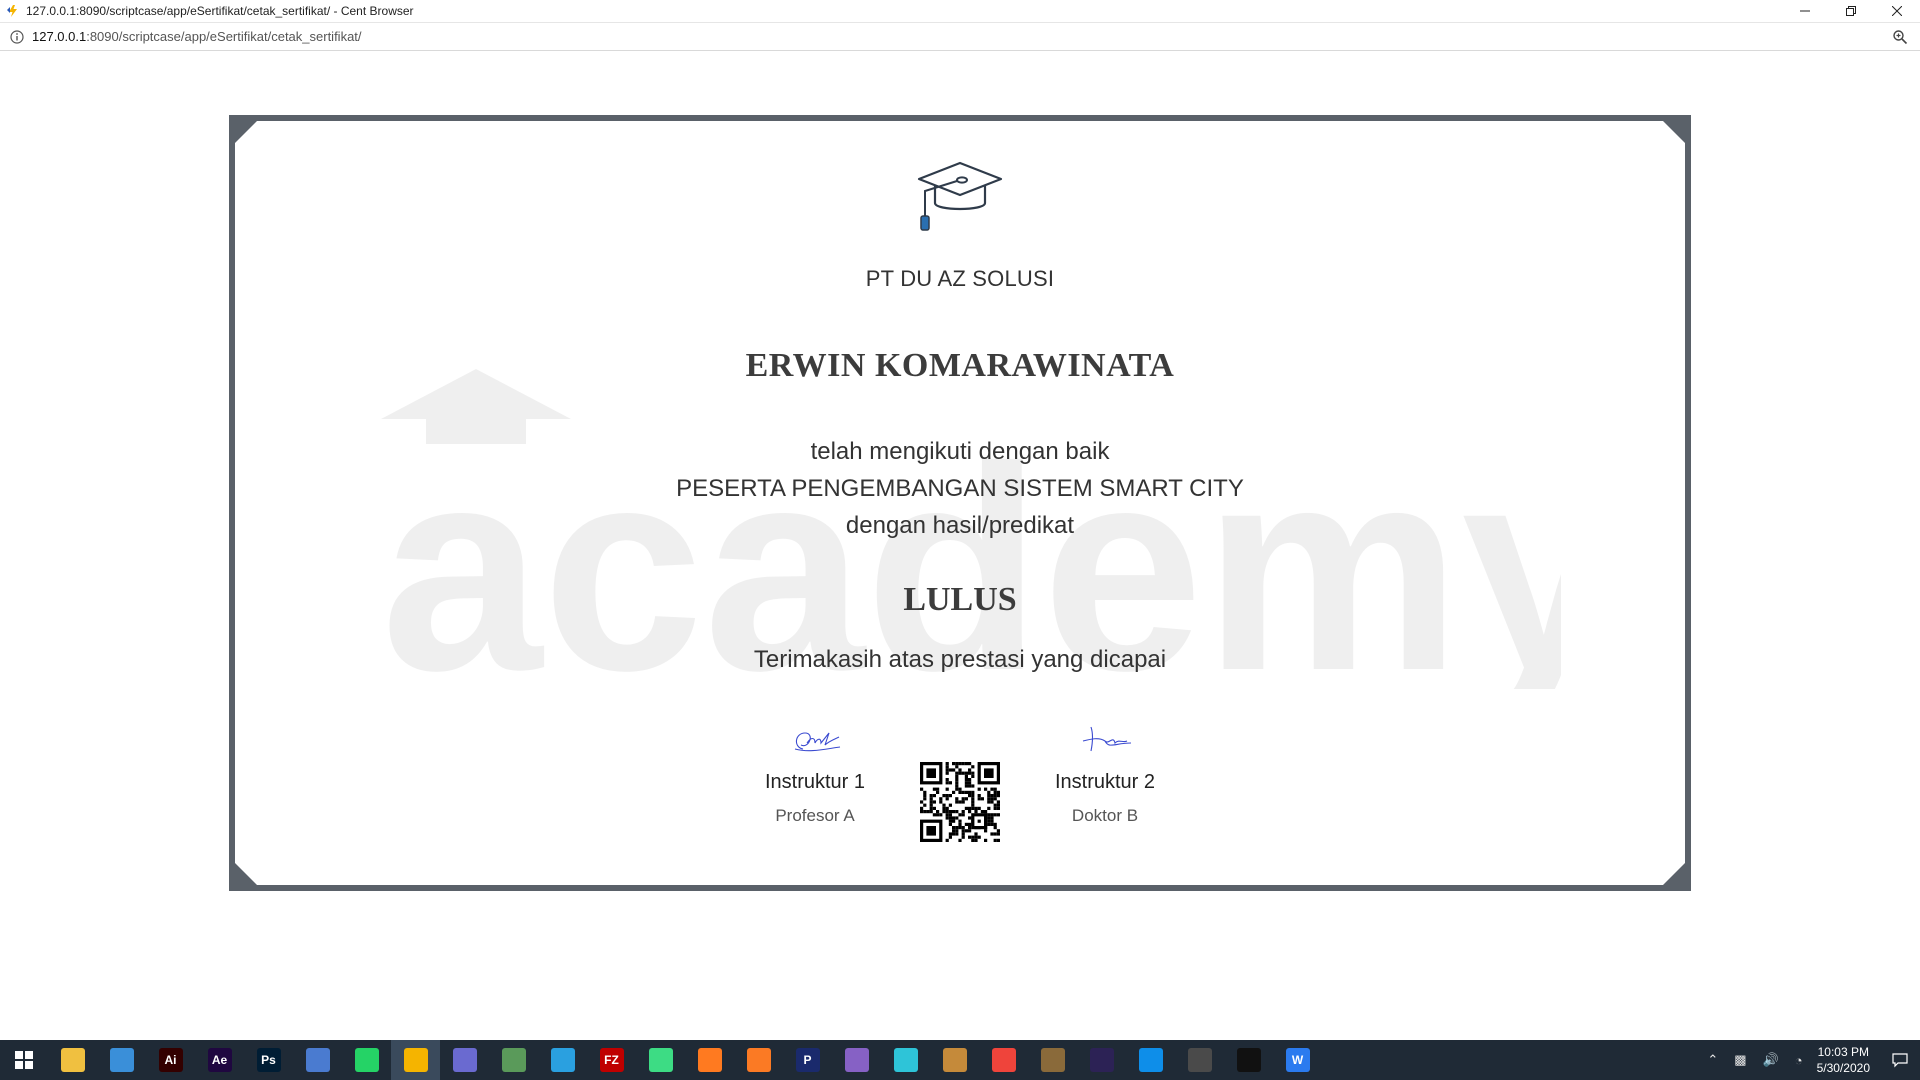  I want to click on taskbar-app-browser-alt, so click(562, 1060).